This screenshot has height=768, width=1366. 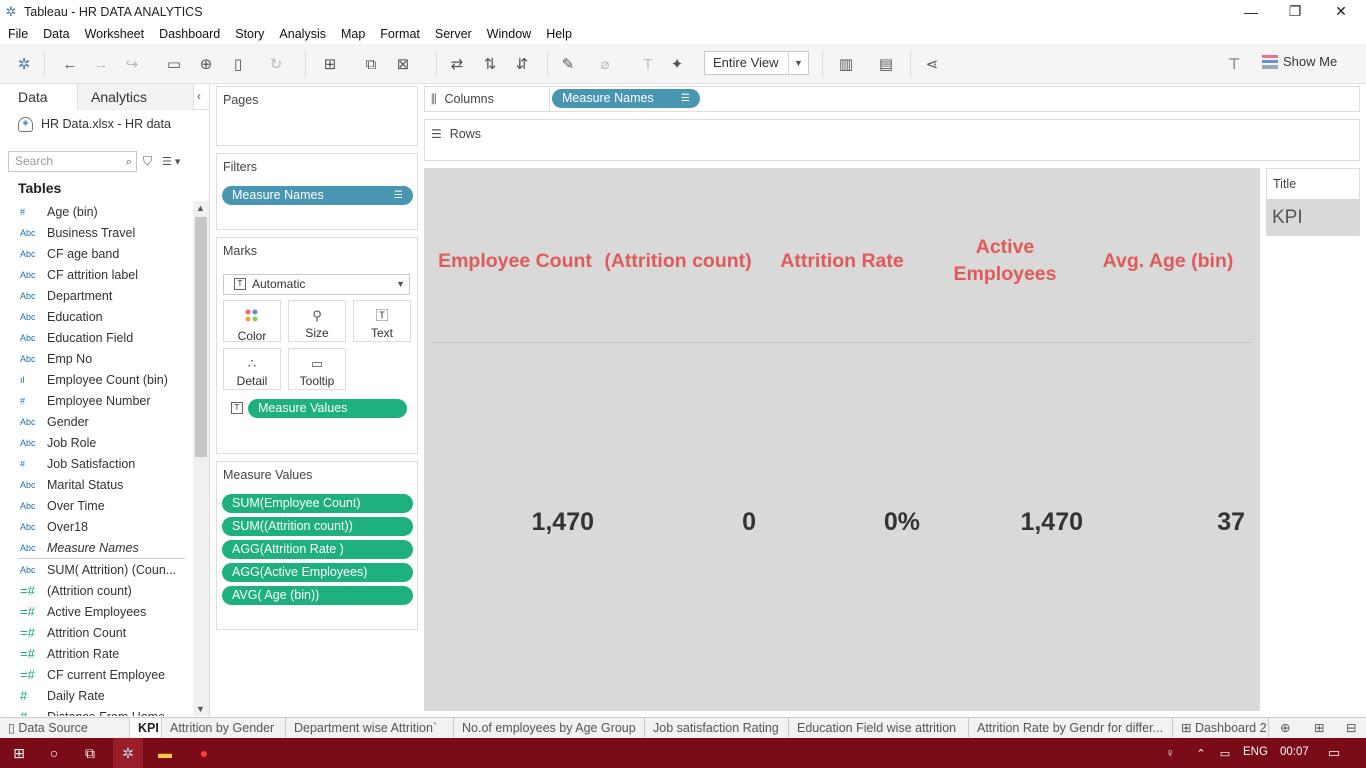 I want to click on measure-pill-employee-count: SUM(Employee Count), so click(x=317, y=503).